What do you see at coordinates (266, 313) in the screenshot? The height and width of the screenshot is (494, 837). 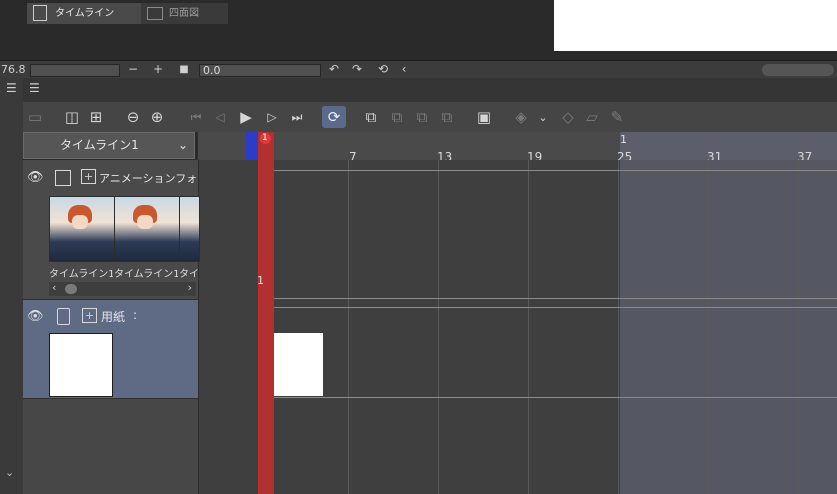 I see `playhead` at bounding box center [266, 313].